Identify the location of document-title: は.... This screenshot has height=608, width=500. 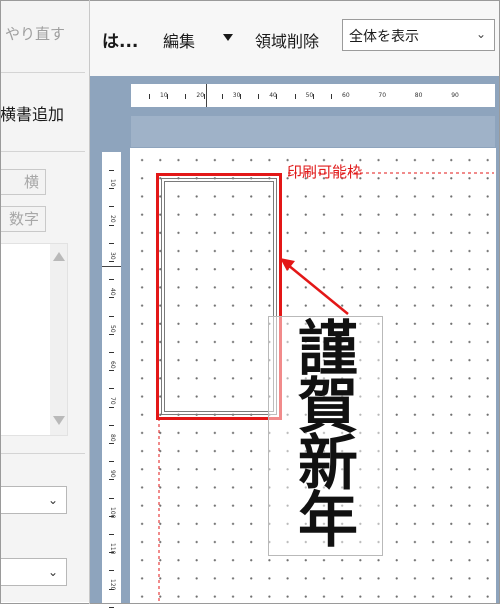
(120, 39).